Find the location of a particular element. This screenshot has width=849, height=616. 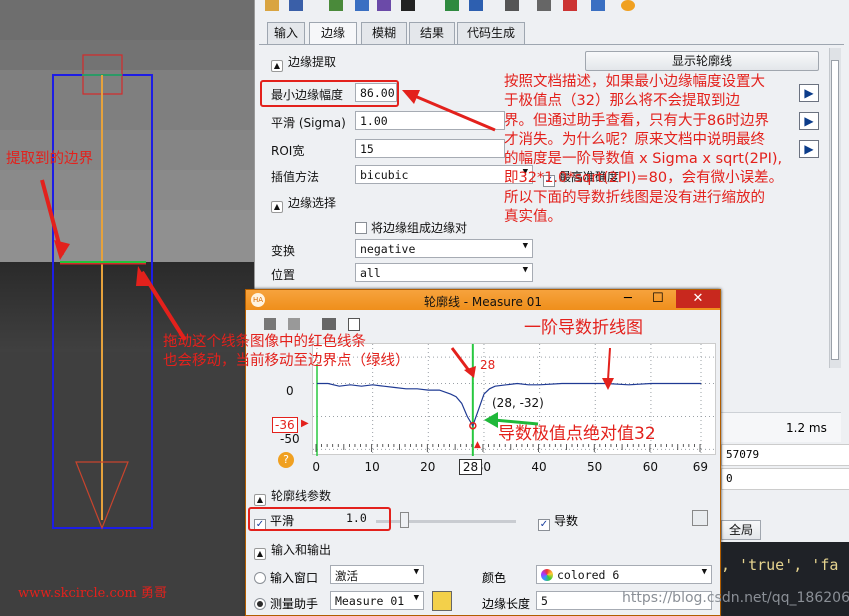

interp-label: 插值方法 is located at coordinates (295, 177).